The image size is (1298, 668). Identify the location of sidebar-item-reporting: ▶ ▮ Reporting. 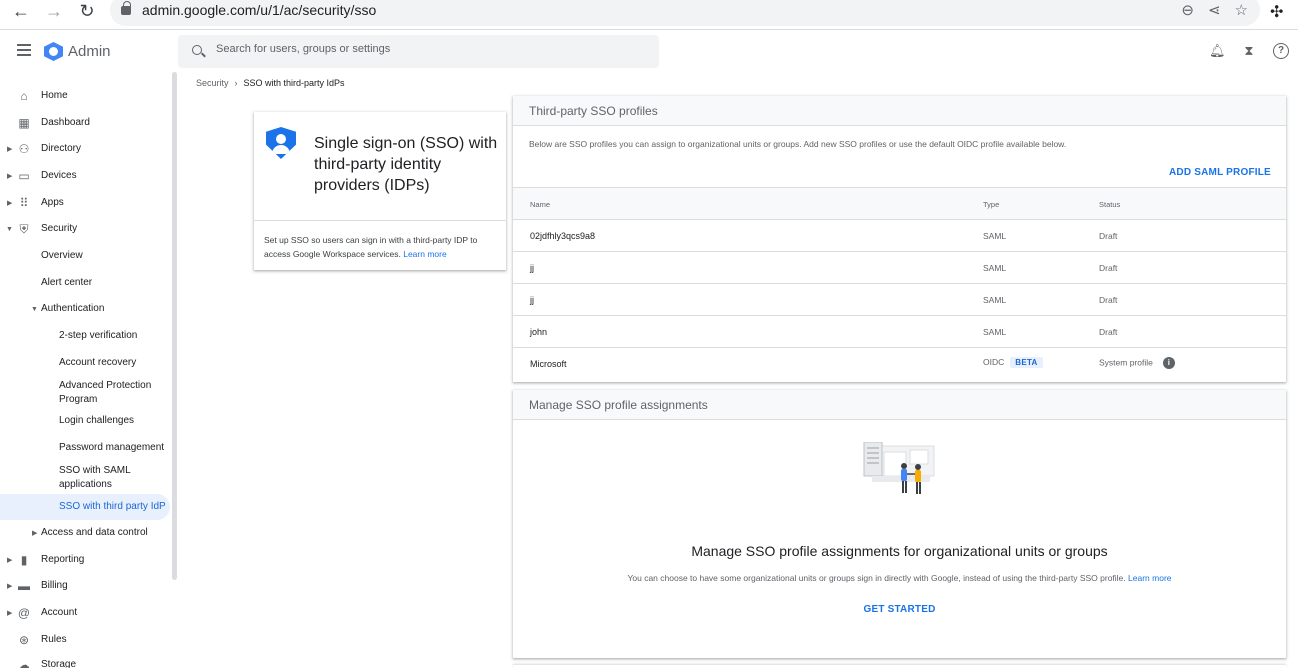
(85, 560).